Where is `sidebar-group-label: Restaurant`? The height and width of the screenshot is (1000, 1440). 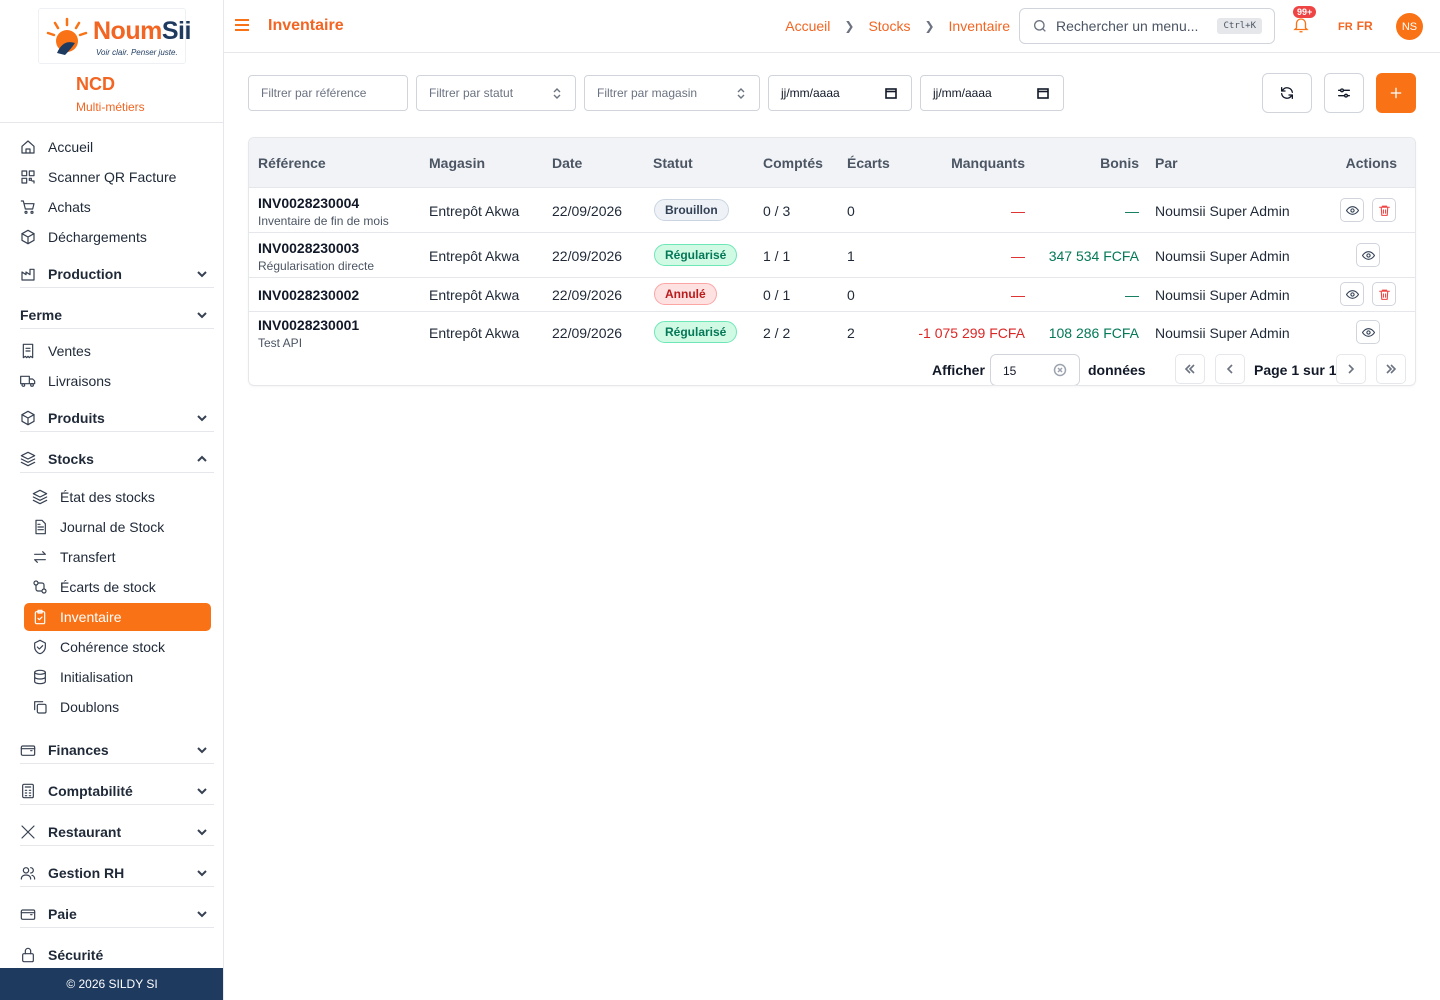 sidebar-group-label: Restaurant is located at coordinates (85, 831).